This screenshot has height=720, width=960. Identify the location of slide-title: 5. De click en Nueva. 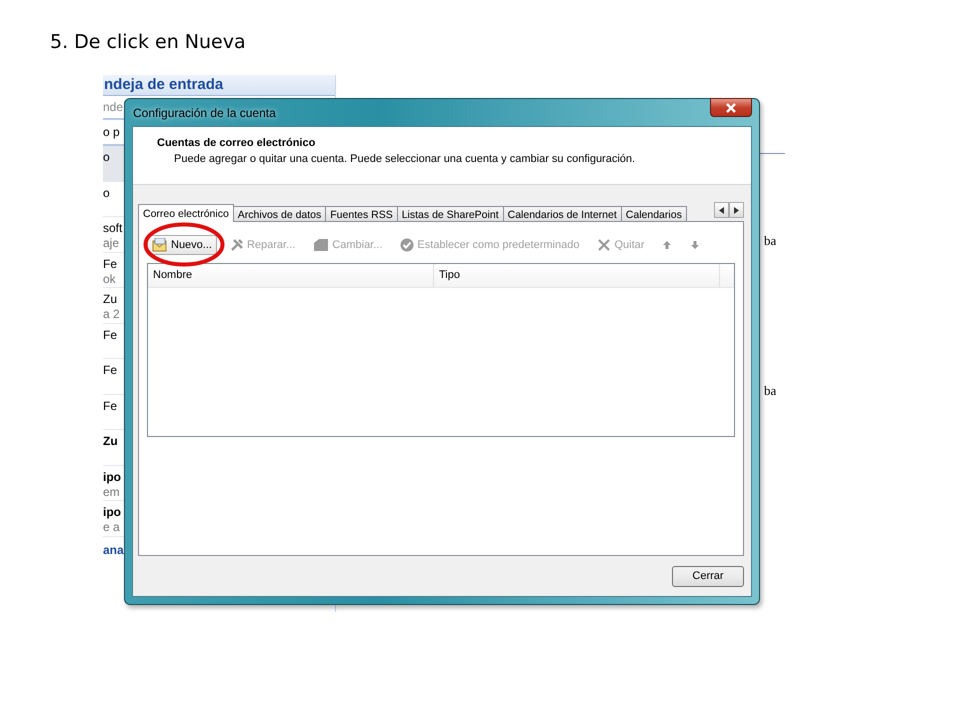
(148, 42).